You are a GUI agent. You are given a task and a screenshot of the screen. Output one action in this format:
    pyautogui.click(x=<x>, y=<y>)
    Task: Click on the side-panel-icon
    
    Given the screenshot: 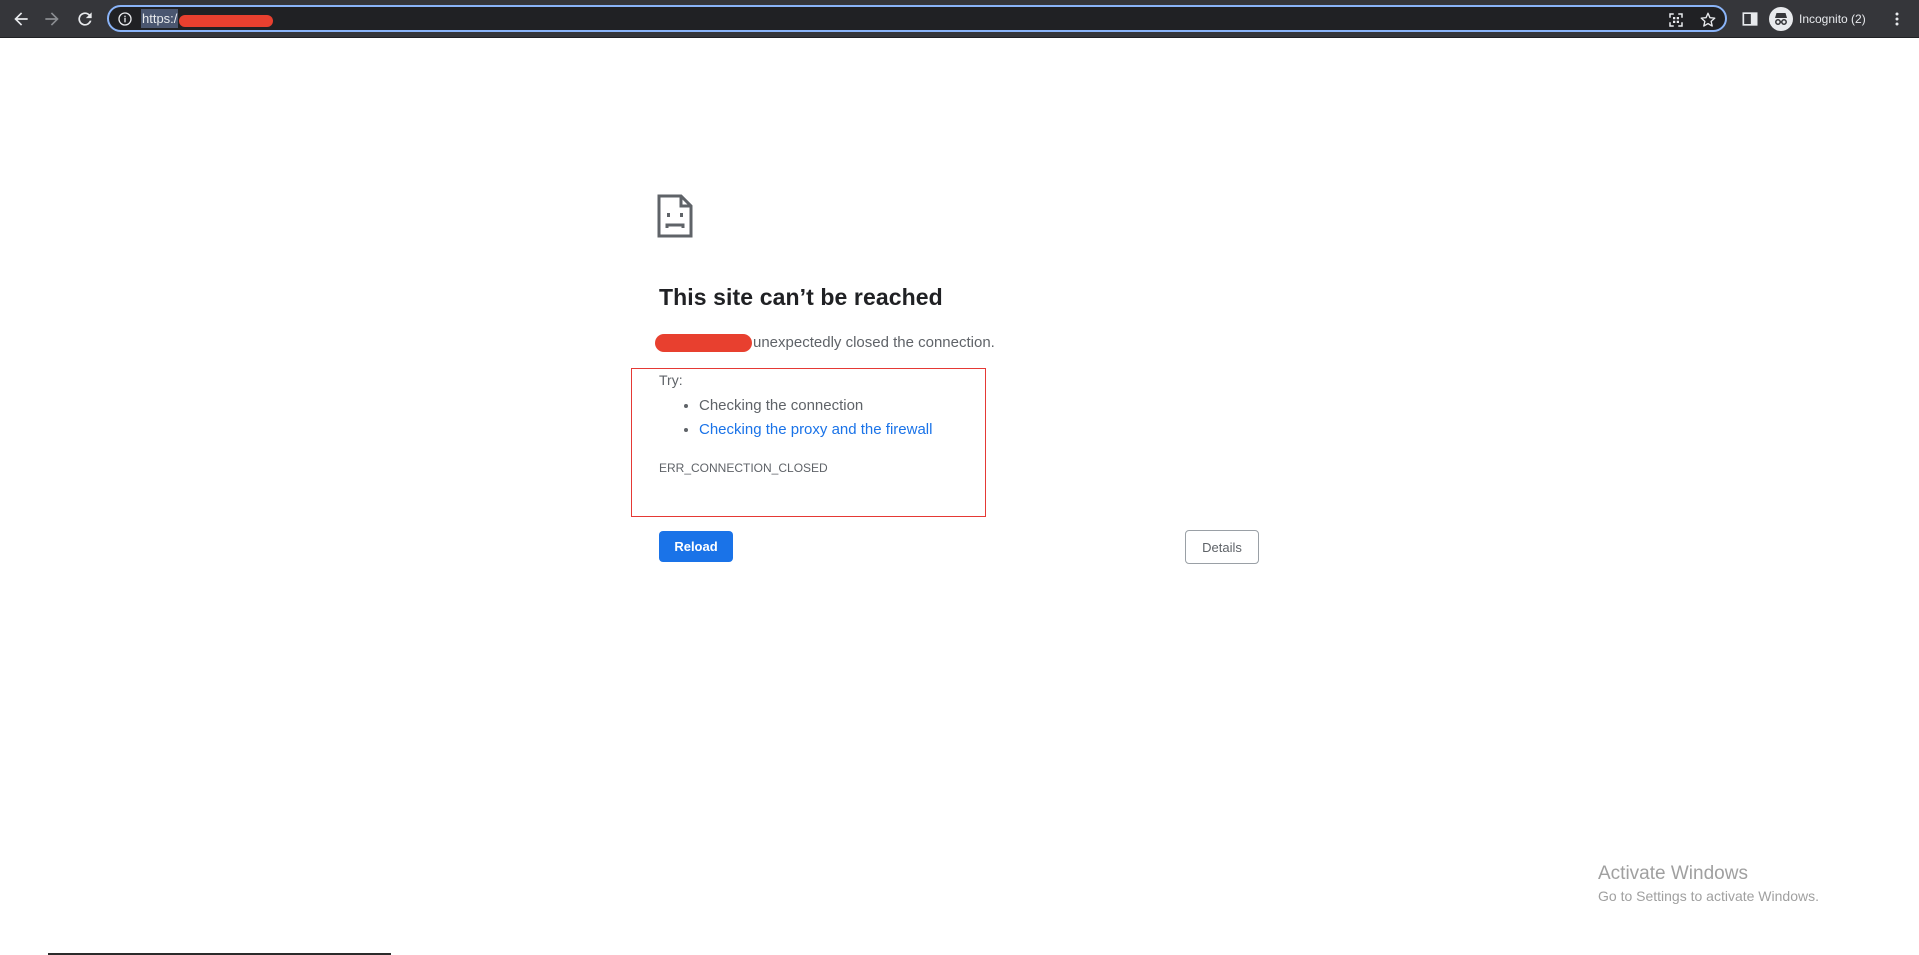 What is the action you would take?
    pyautogui.click(x=1750, y=19)
    